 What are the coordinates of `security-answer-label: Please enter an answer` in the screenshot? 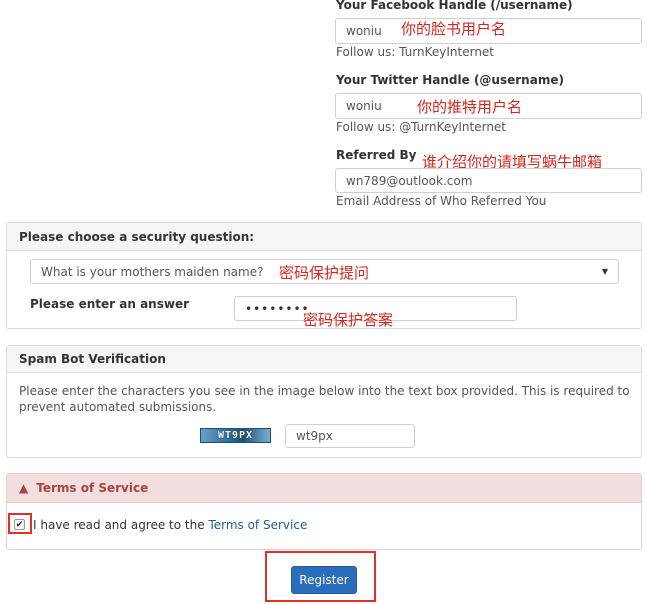 It's located at (109, 304).